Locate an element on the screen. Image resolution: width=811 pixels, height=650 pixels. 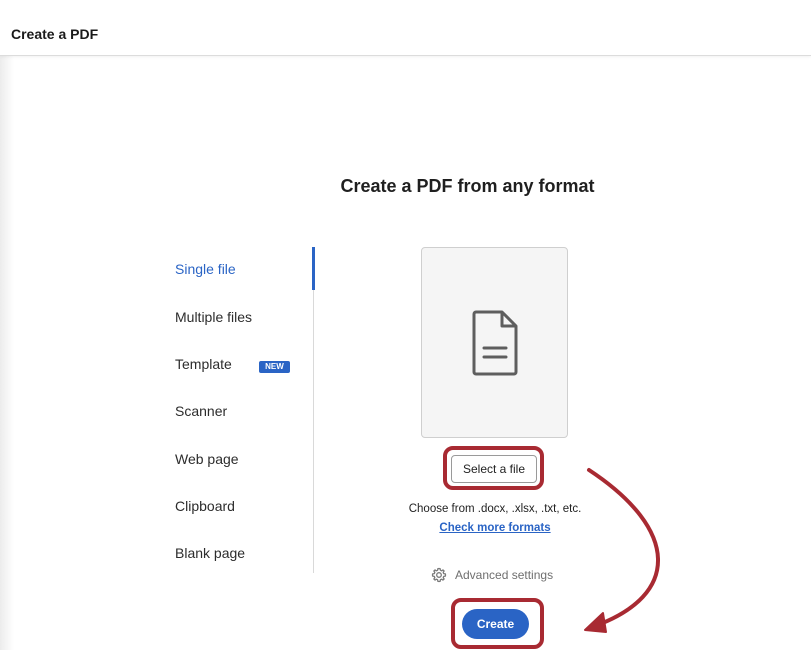
new-badge: NEW is located at coordinates (274, 367).